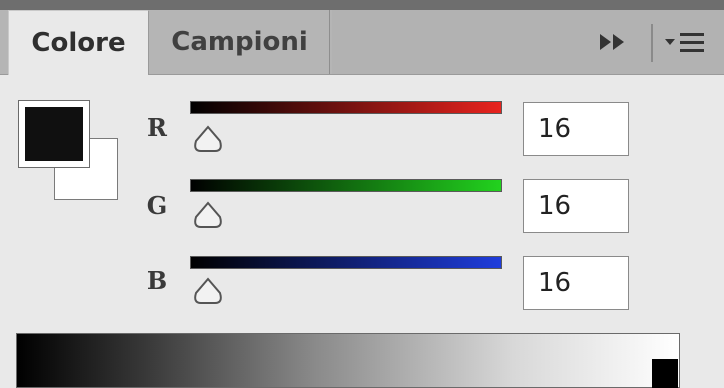 This screenshot has width=724, height=388. I want to click on tab-bar-separator, so click(652, 43).